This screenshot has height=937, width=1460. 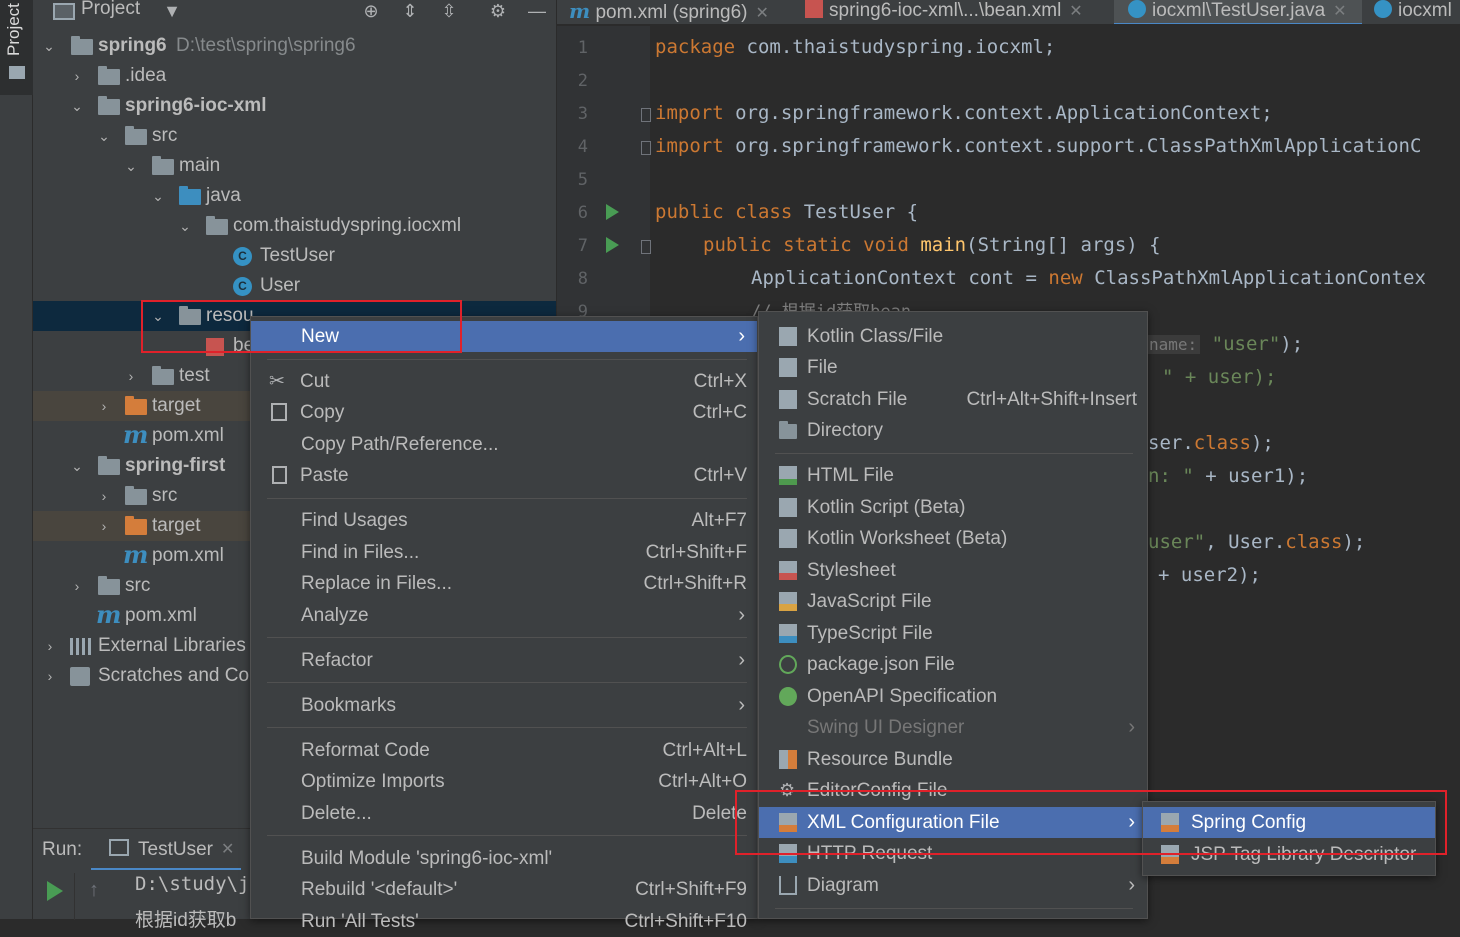 I want to click on tree-item-java: ⌄ java, so click(x=294, y=196).